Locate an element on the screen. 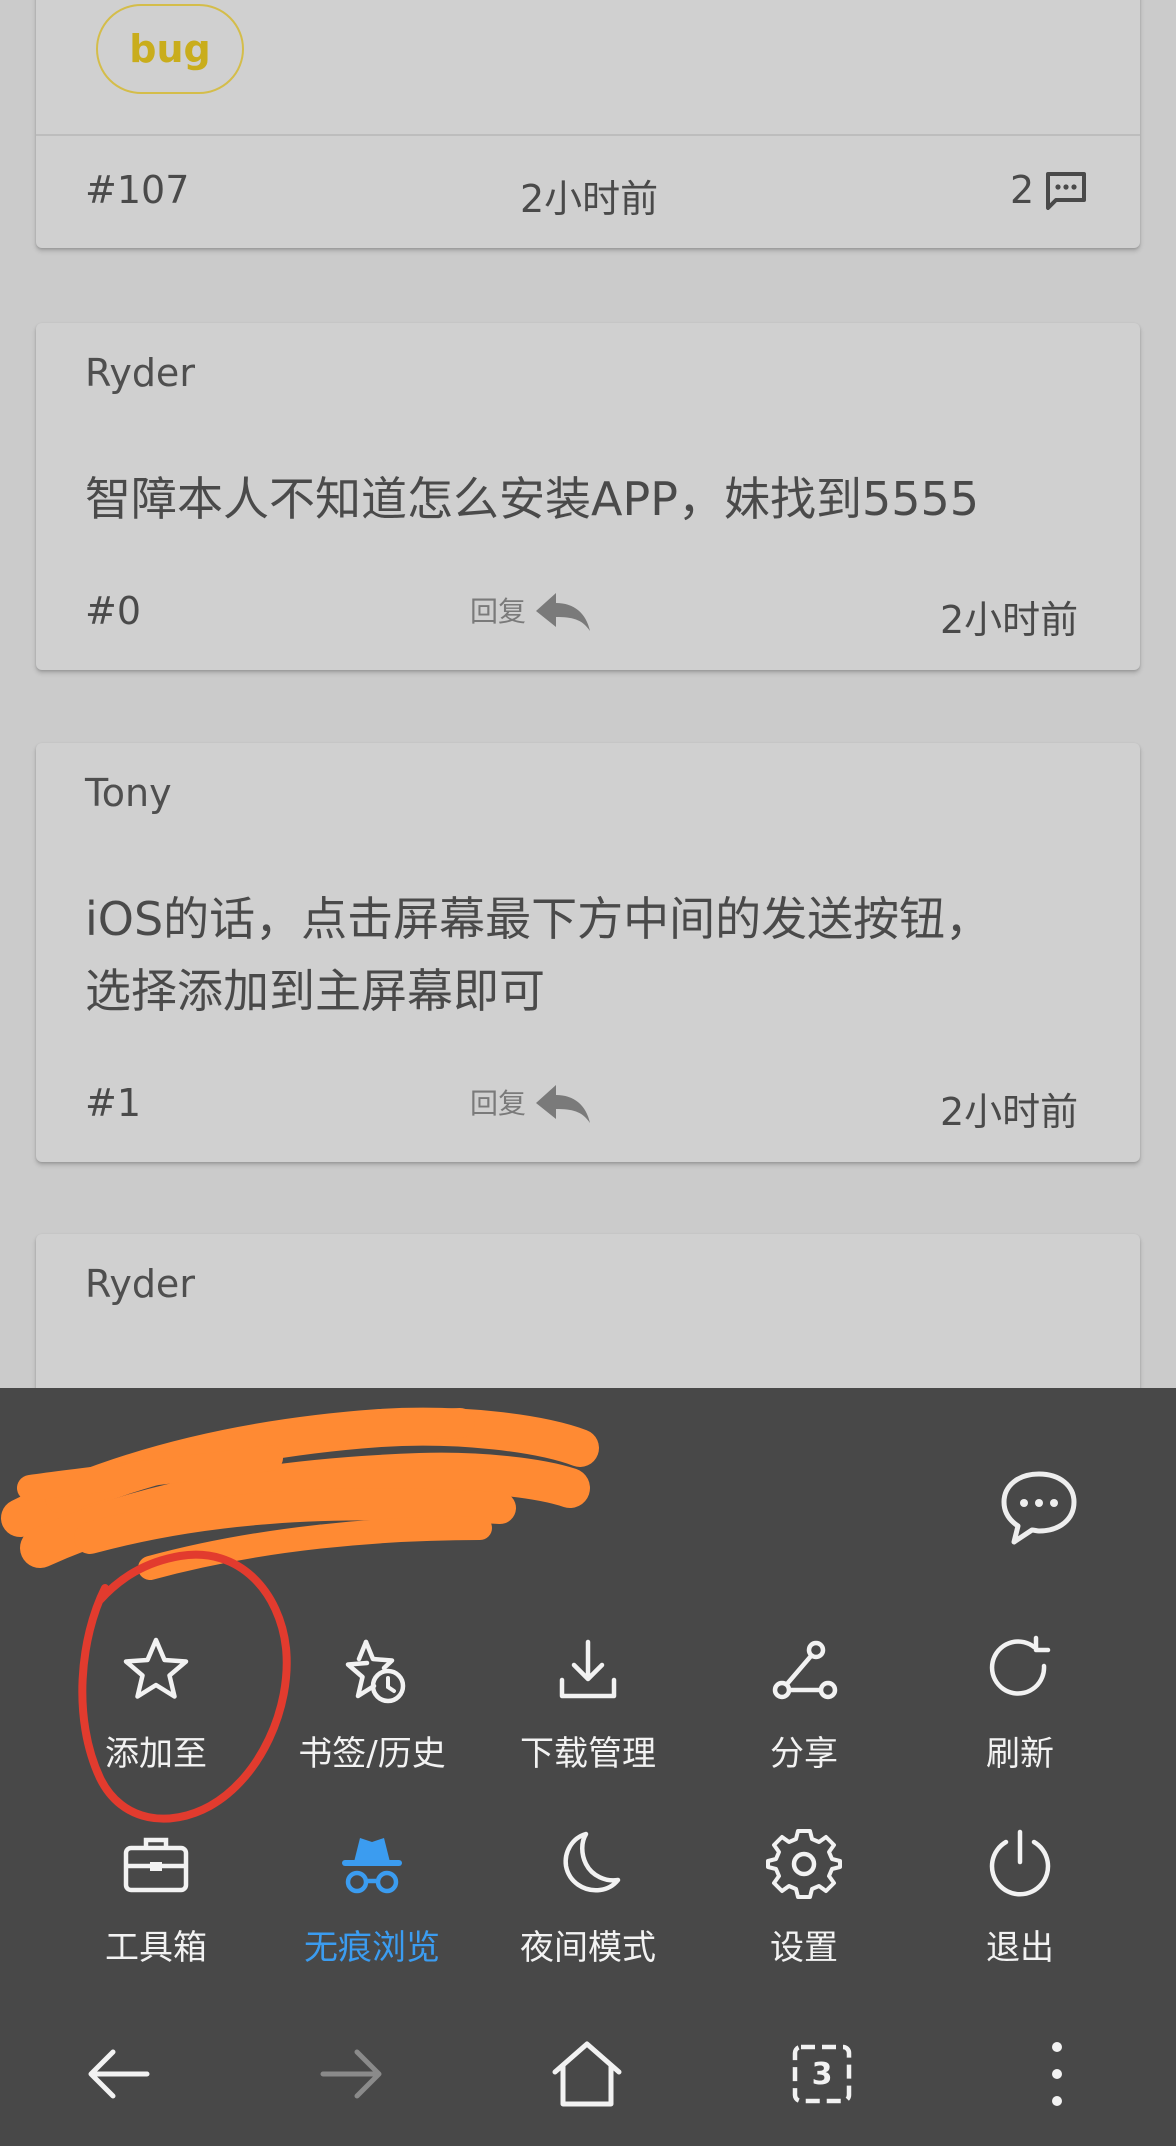  bookmark-history-icon is located at coordinates (375, 1671).